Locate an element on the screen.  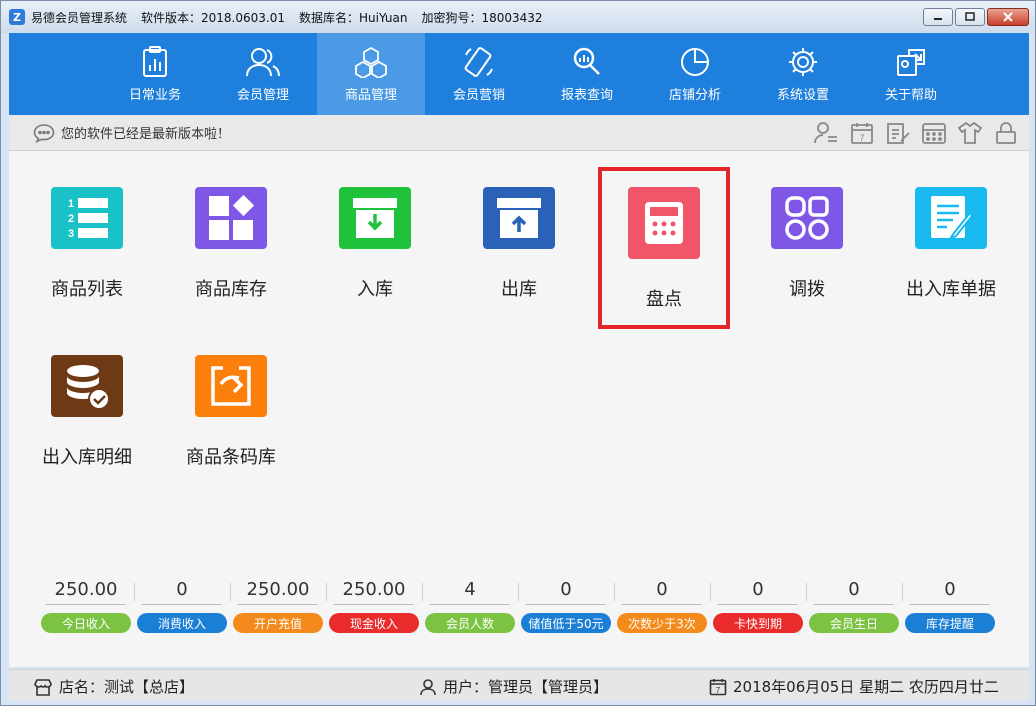
nav-label: 关于帮助 is located at coordinates (910, 95).